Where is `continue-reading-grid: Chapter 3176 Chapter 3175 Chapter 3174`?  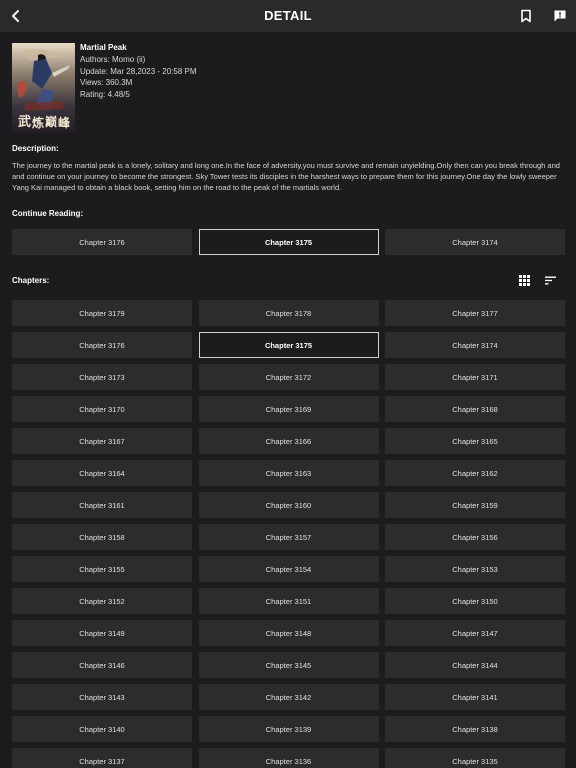
continue-reading-grid: Chapter 3176 Chapter 3175 Chapter 3174 is located at coordinates (288, 242).